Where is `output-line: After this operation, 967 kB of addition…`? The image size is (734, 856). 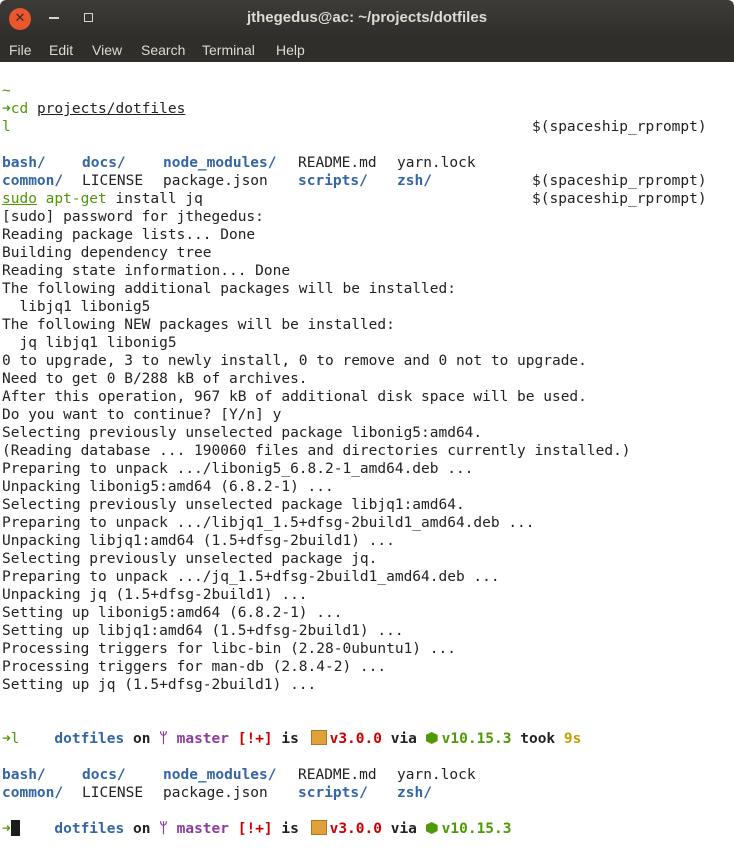
output-line: After this operation, 967 kB of addition… is located at coordinates (294, 397).